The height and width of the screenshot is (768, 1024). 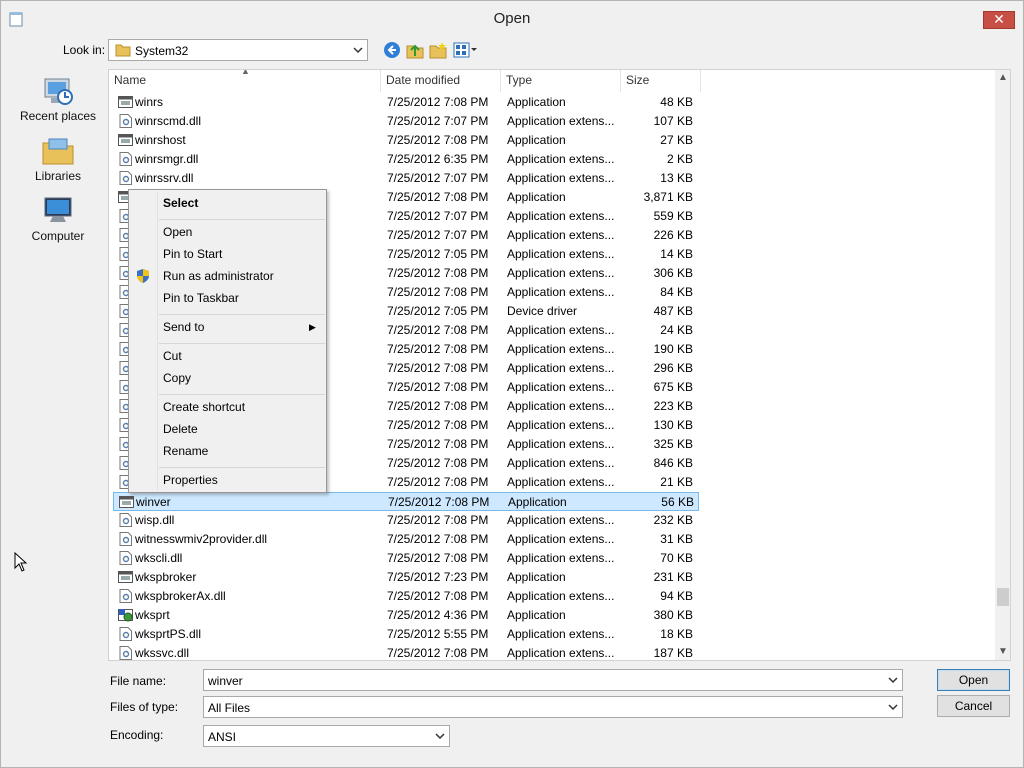 What do you see at coordinates (58, 219) in the screenshot?
I see `place-computer: Computer` at bounding box center [58, 219].